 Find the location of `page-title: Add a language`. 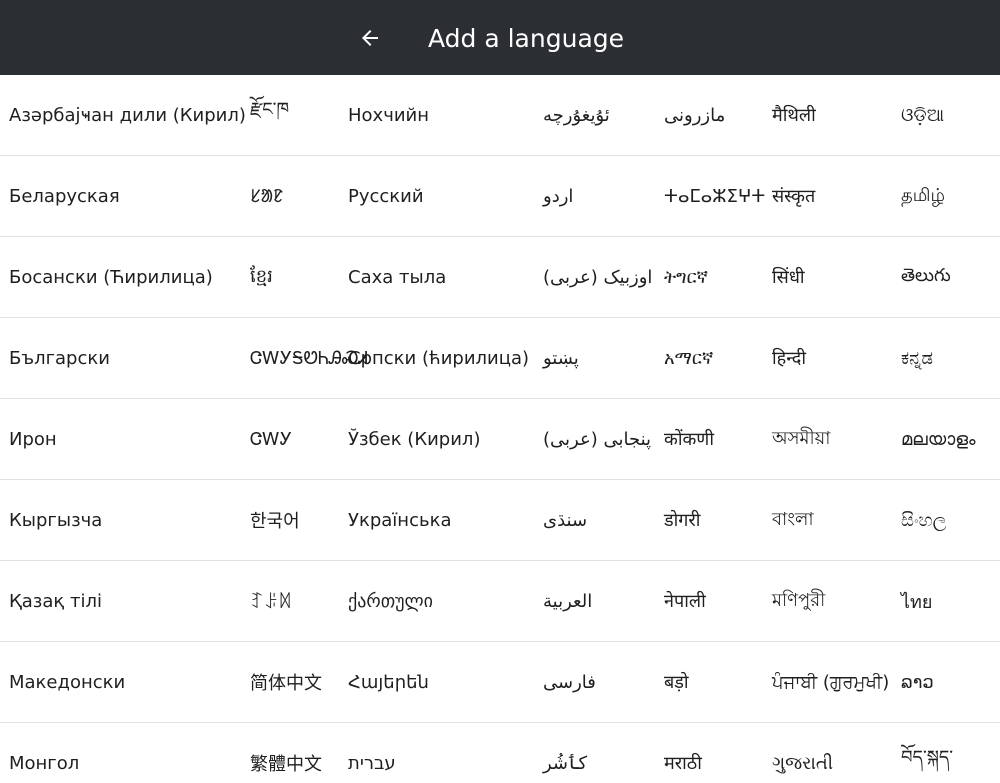

page-title: Add a language is located at coordinates (526, 38).